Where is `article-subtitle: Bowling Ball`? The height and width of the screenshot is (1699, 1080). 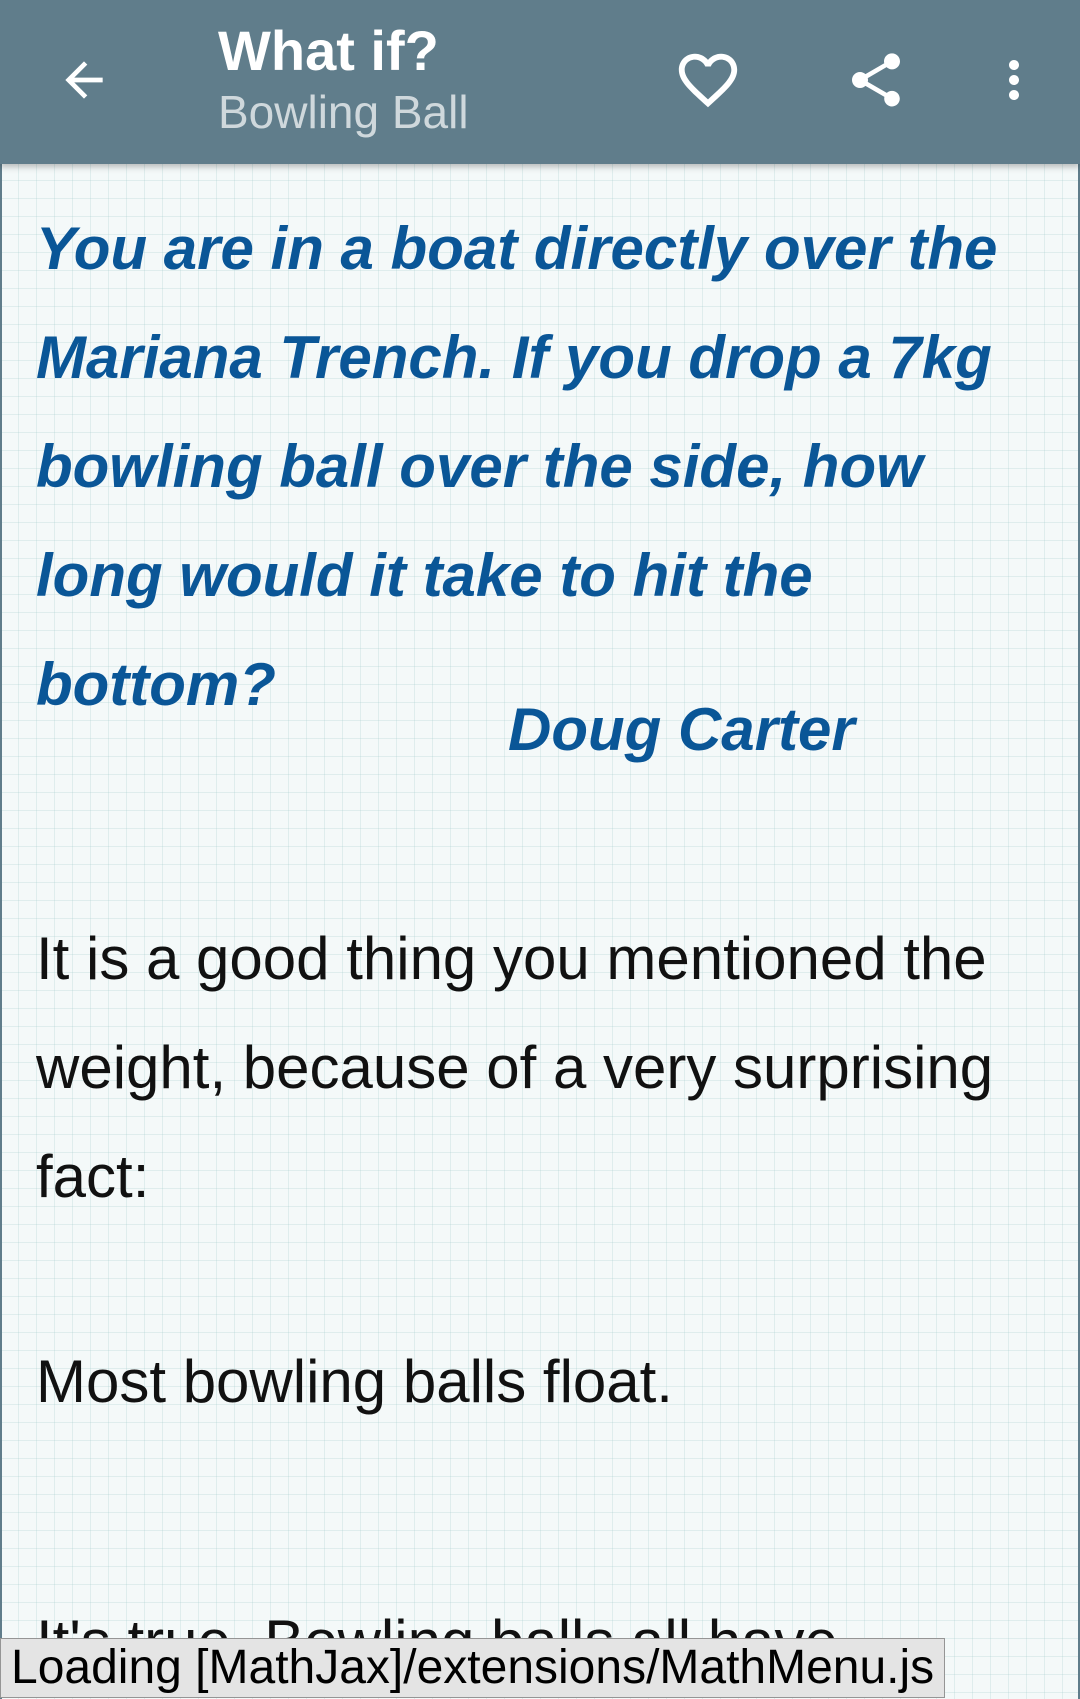
article-subtitle: Bowling Ball is located at coordinates (343, 112).